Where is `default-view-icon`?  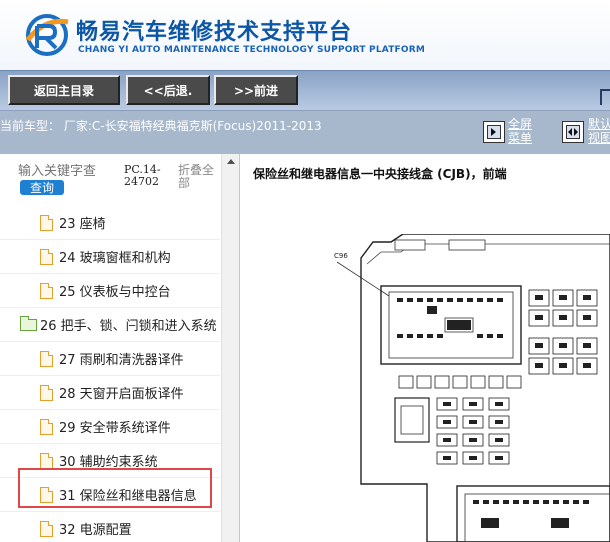
default-view-icon is located at coordinates (573, 132).